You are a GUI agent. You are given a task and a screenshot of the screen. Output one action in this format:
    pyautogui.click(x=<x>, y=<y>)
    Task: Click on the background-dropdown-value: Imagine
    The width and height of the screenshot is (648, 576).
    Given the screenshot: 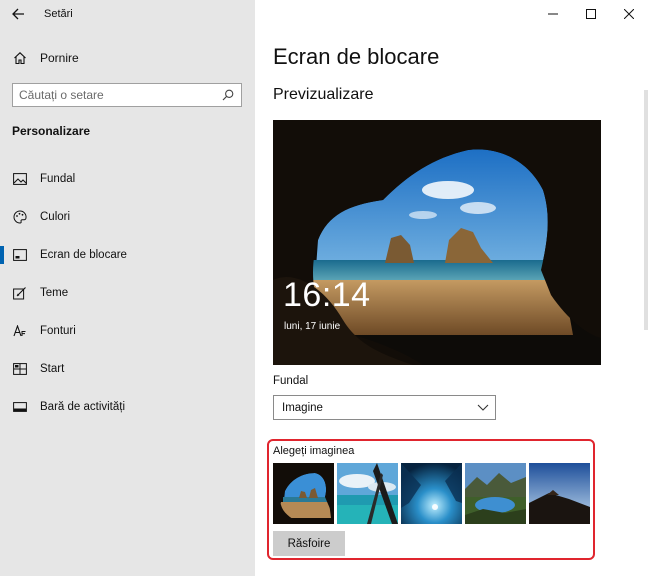 What is the action you would take?
    pyautogui.click(x=302, y=407)
    